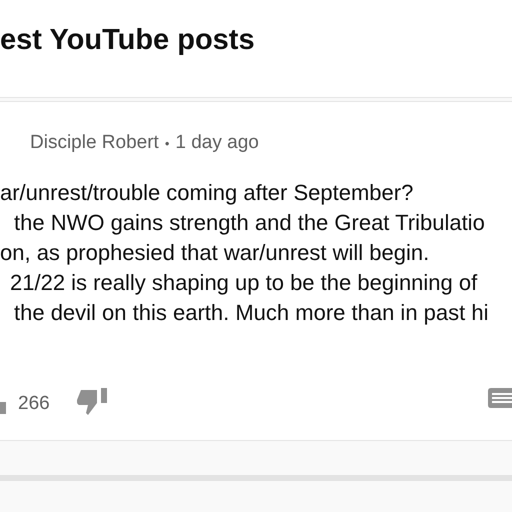 Image resolution: width=512 pixels, height=512 pixels. What do you see at coordinates (92, 402) in the screenshot?
I see `thumbs-down-icon` at bounding box center [92, 402].